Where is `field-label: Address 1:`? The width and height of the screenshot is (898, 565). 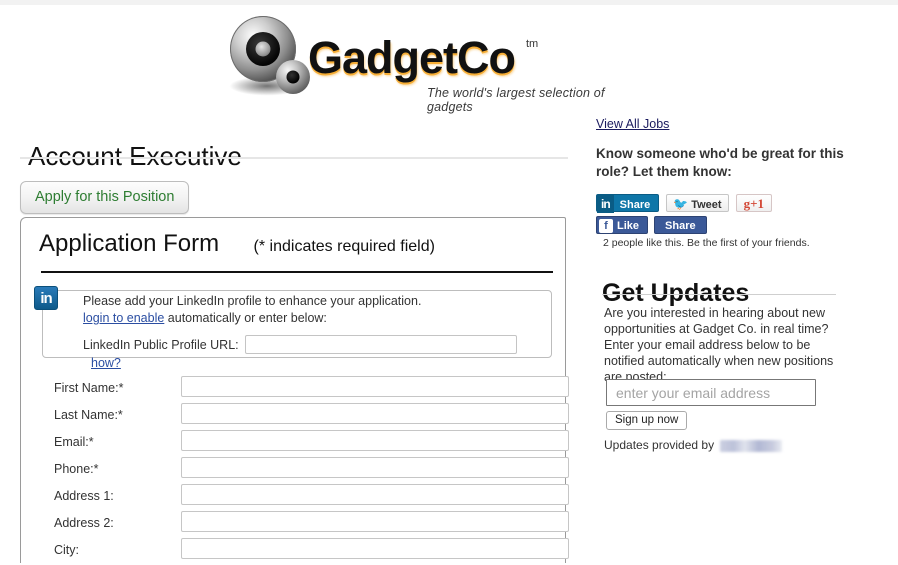 field-label: Address 1: is located at coordinates (84, 496).